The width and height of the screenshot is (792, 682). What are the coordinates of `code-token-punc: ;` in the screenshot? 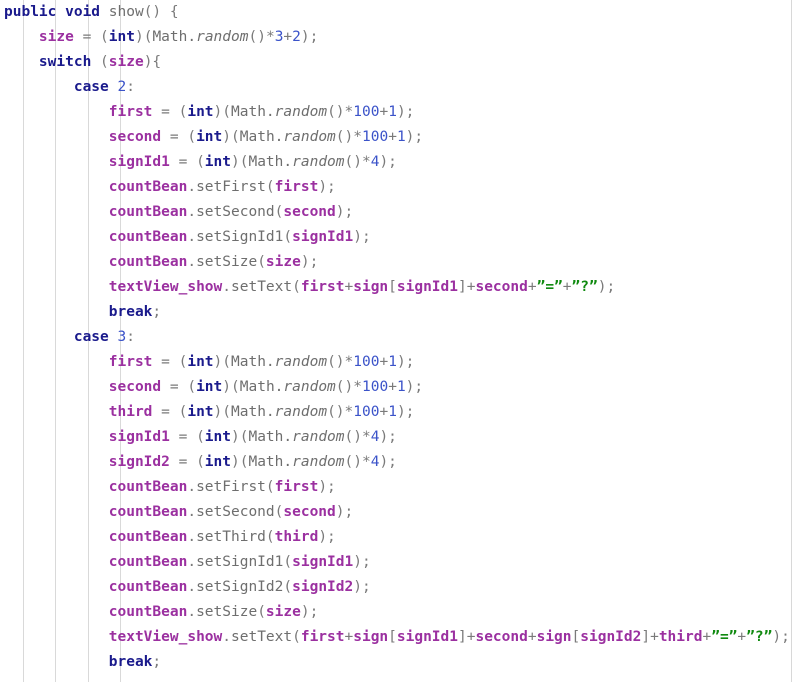 It's located at (157, 662).